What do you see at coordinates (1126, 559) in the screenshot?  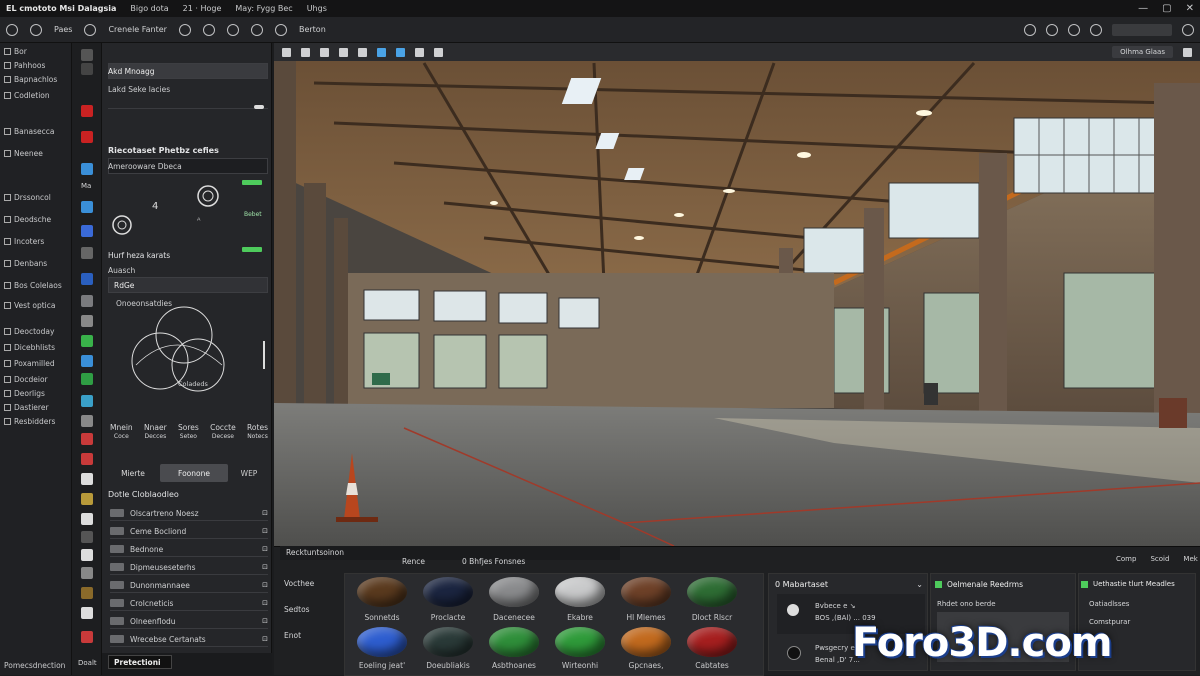 I see `menu-item: Comp` at bounding box center [1126, 559].